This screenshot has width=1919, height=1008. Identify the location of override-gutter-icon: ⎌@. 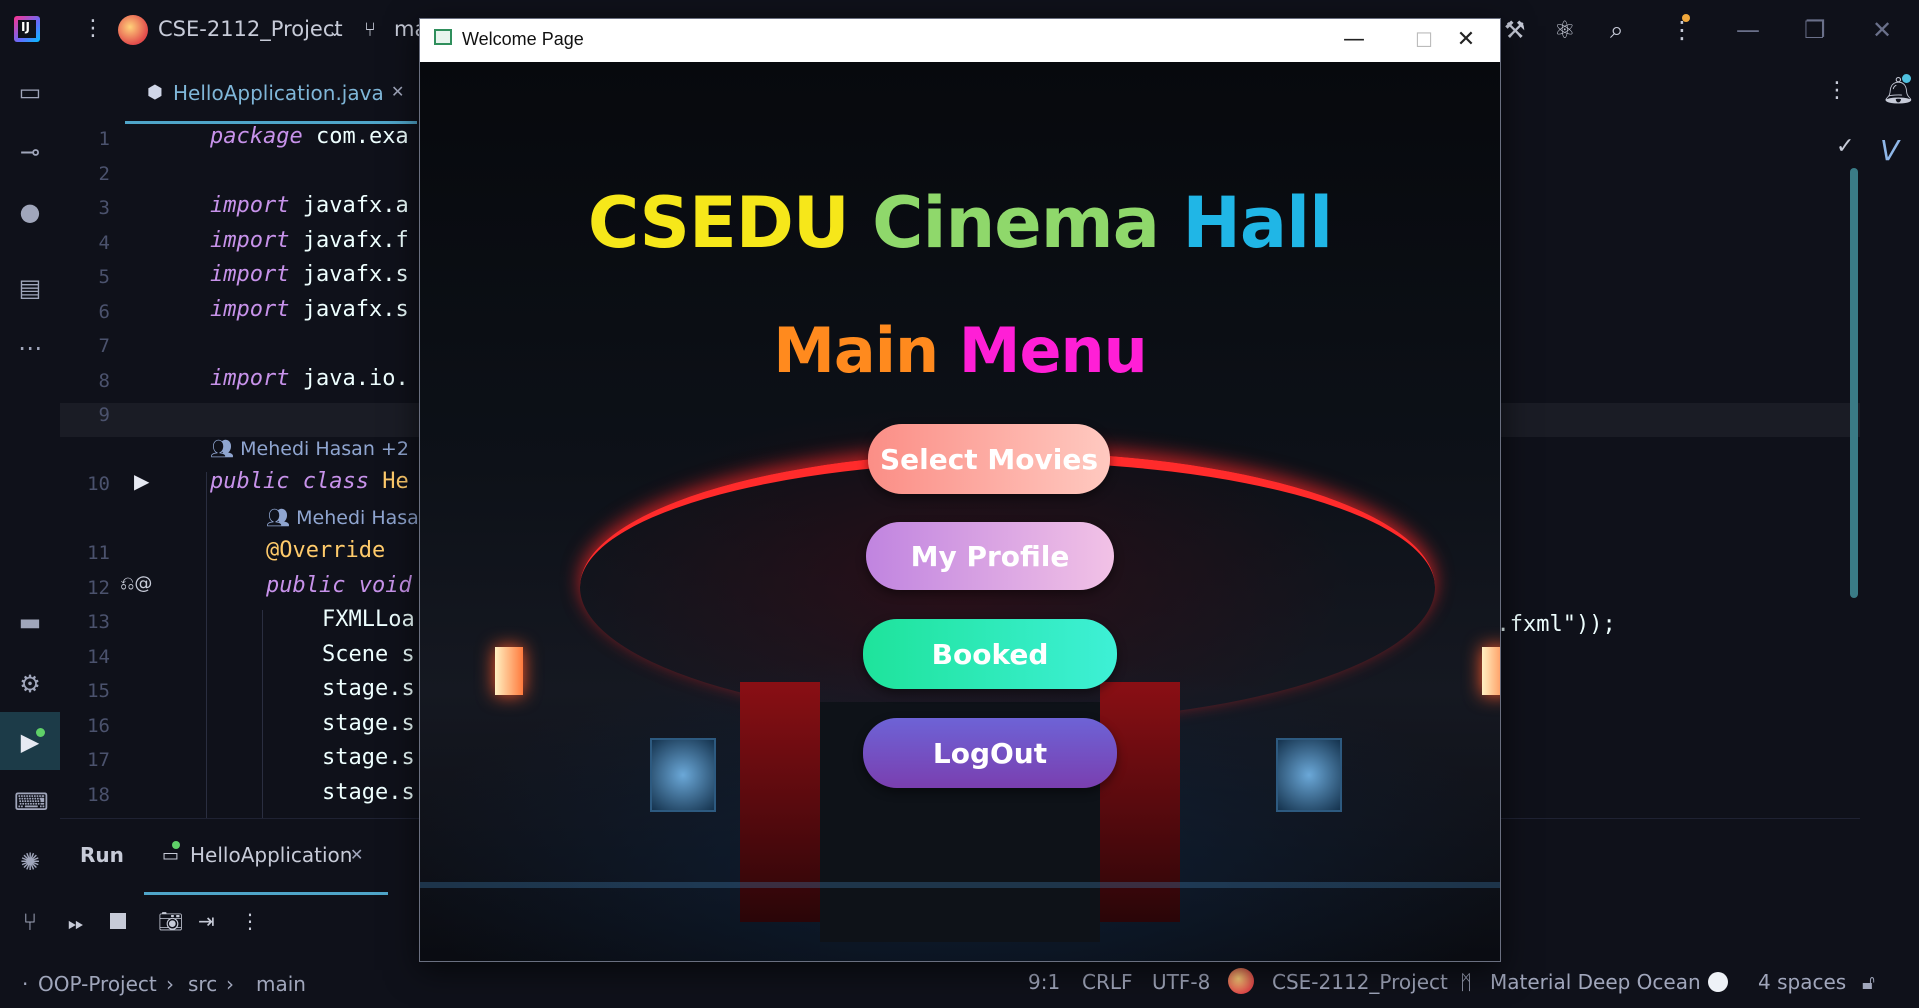
(136, 583).